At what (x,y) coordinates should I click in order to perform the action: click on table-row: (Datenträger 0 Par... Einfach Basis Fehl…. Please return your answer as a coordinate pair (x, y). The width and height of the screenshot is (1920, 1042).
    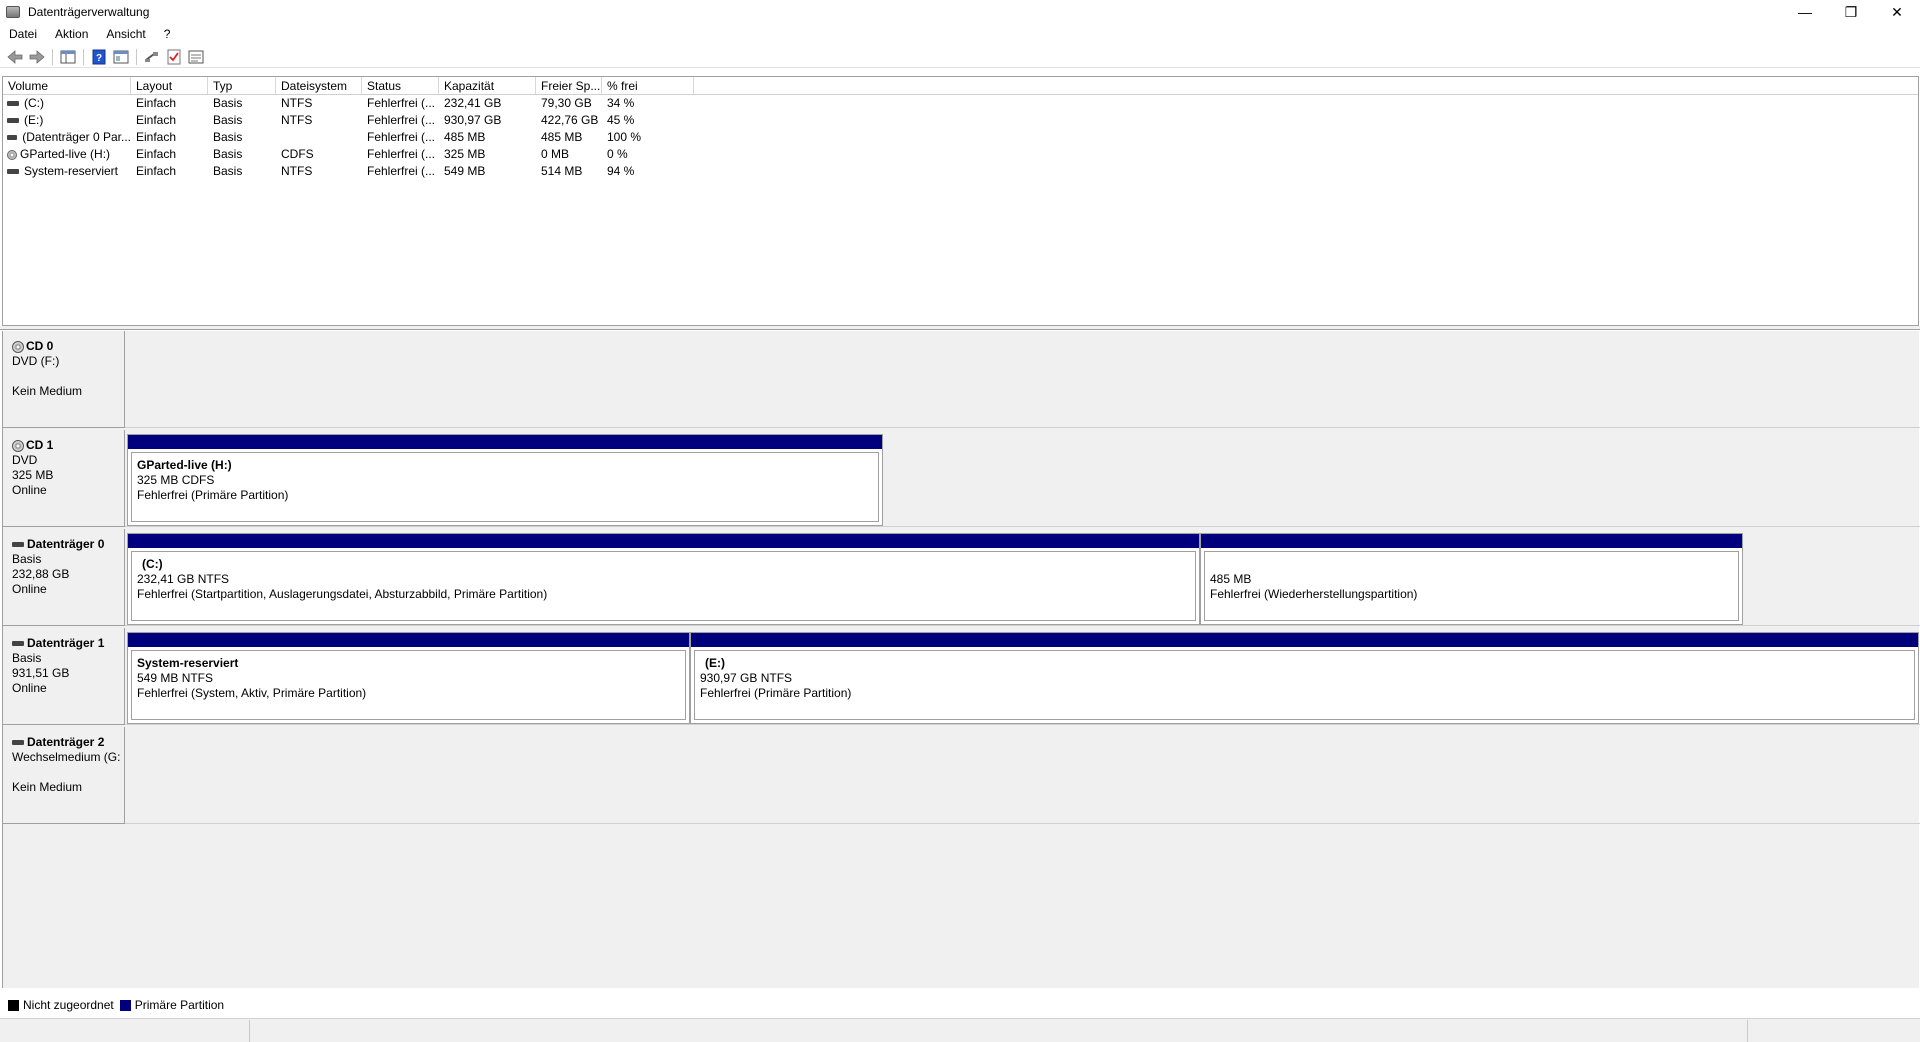
    Looking at the image, I should click on (960, 137).